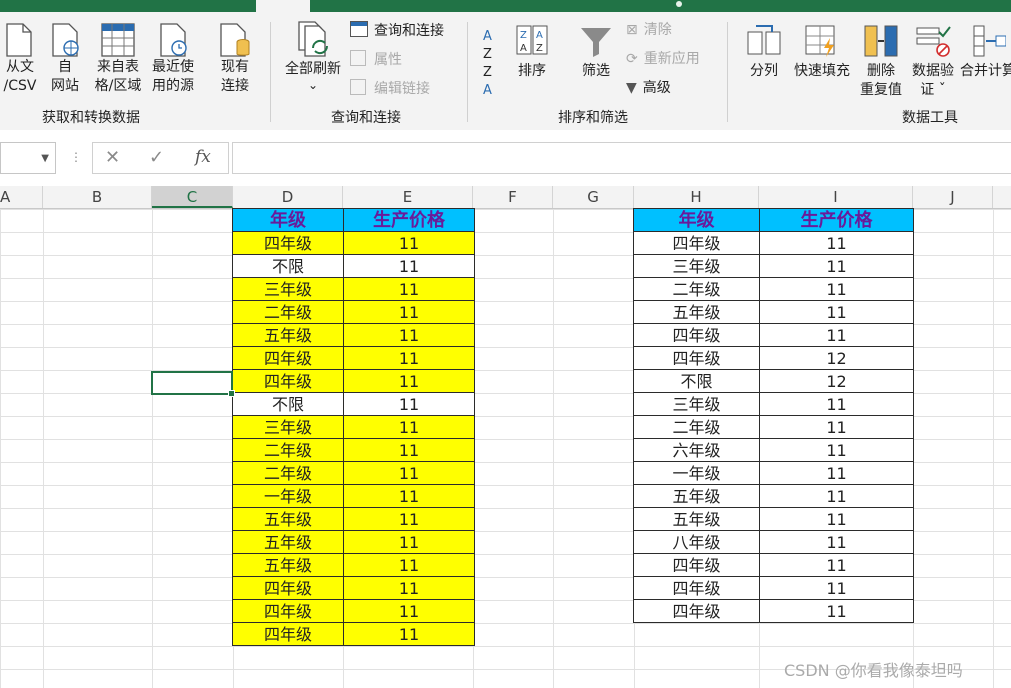 The height and width of the screenshot is (688, 1011). I want to click on confirm-icon: ✓, so click(156, 157).